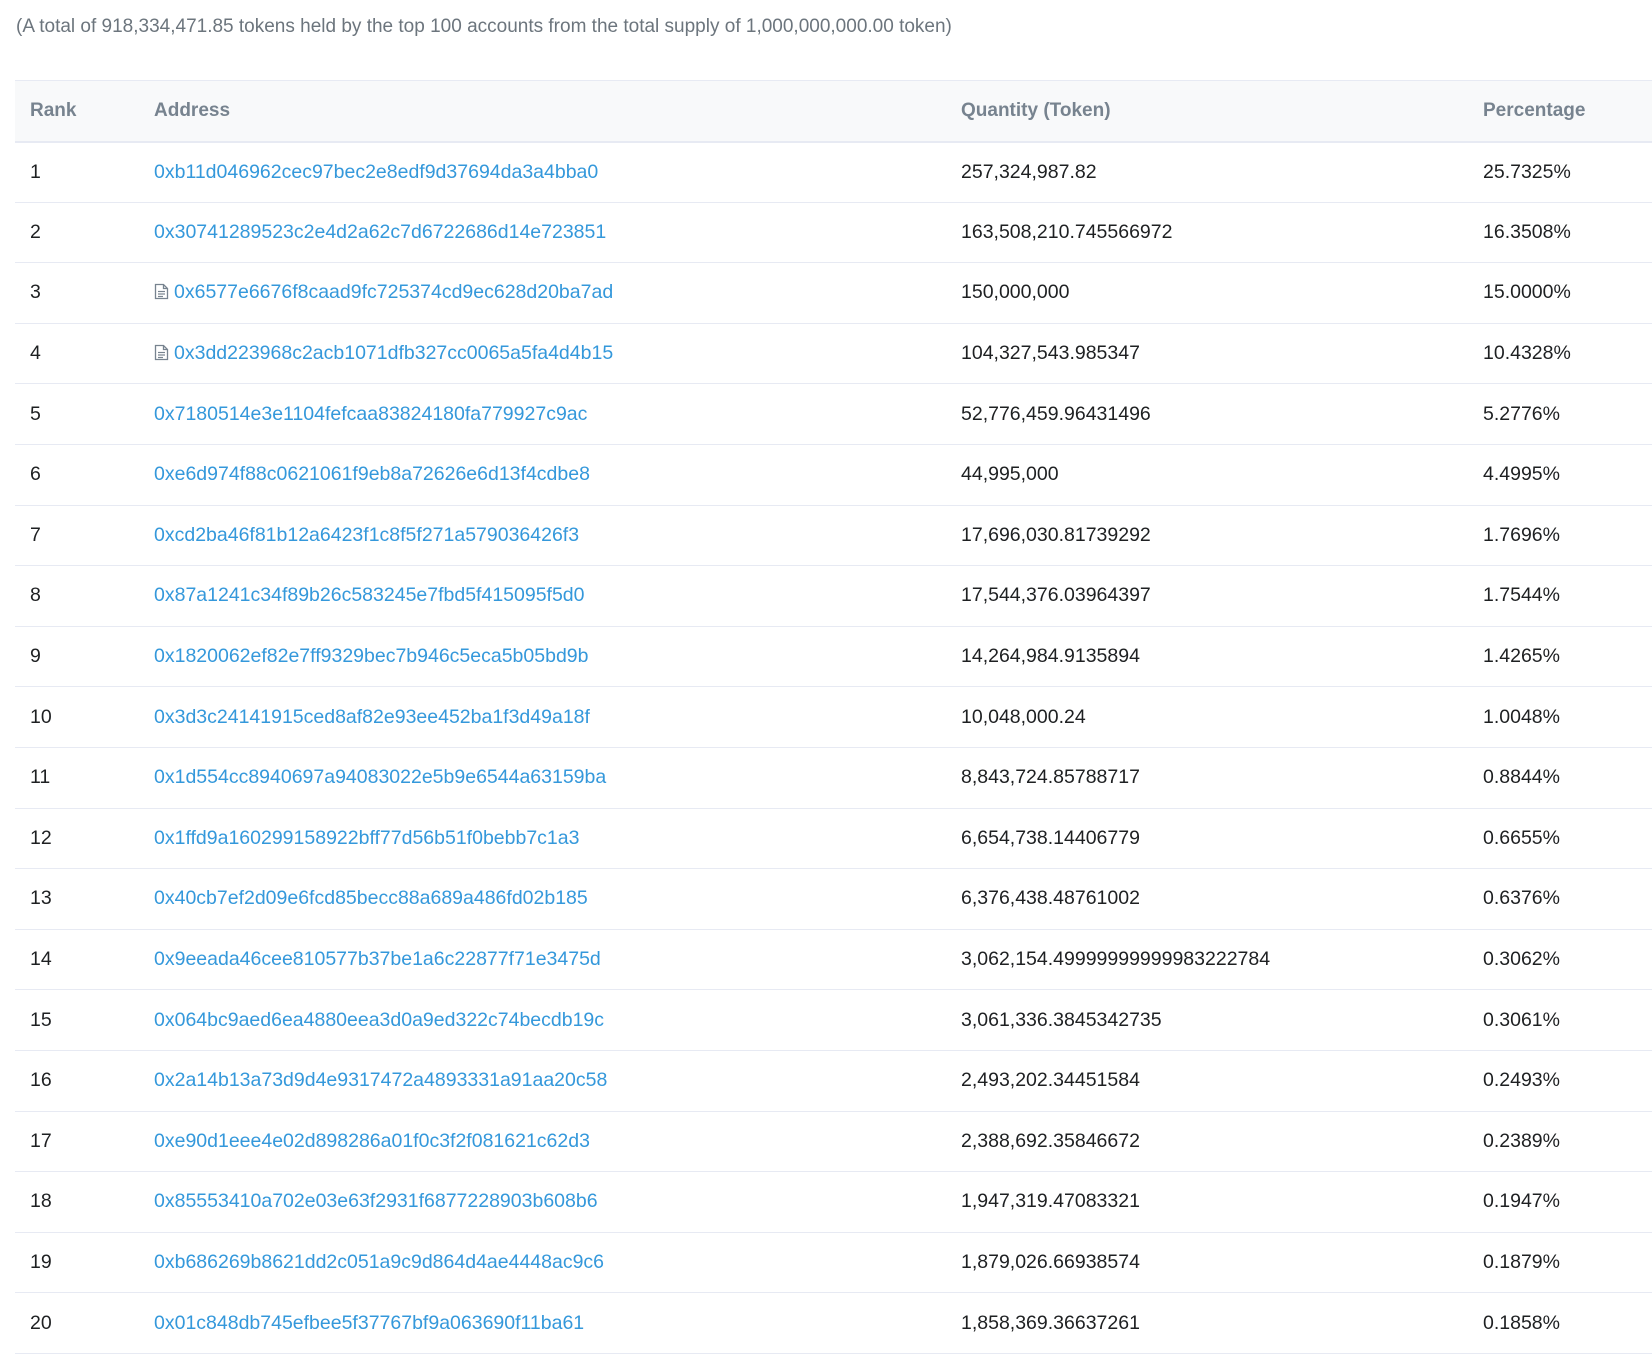 The image size is (1652, 1355). I want to click on percentage-cell: 1.0048%, so click(1521, 716).